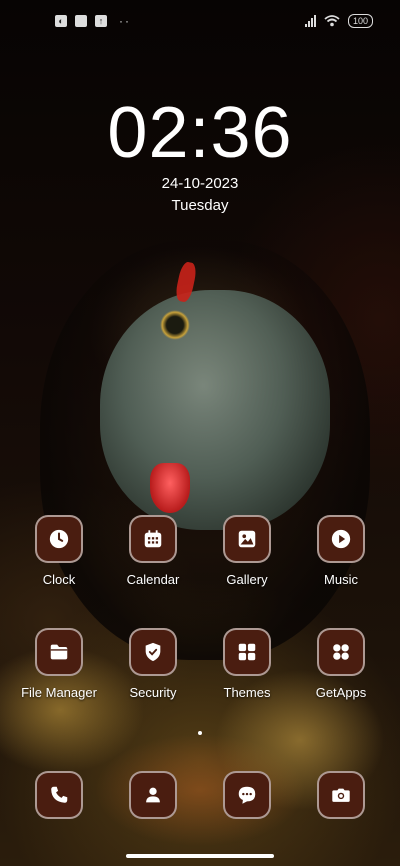  I want to click on messages-icon, so click(247, 795).